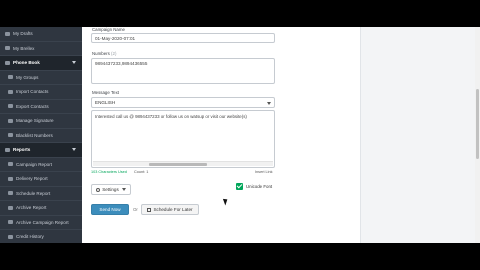 The image size is (480, 270). I want to click on insert-link: Insert Link, so click(264, 172).